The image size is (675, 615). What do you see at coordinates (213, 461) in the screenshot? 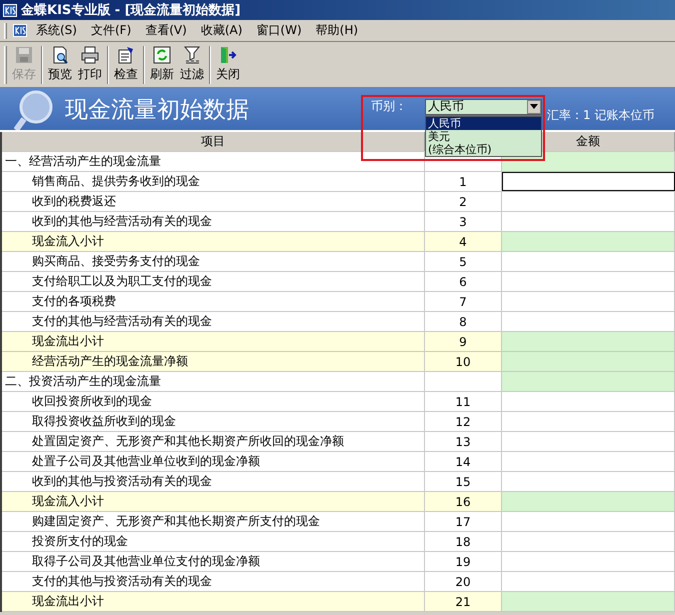
I see `table-cell: 处置子公司及其他营业单位收到的现金净额` at bounding box center [213, 461].